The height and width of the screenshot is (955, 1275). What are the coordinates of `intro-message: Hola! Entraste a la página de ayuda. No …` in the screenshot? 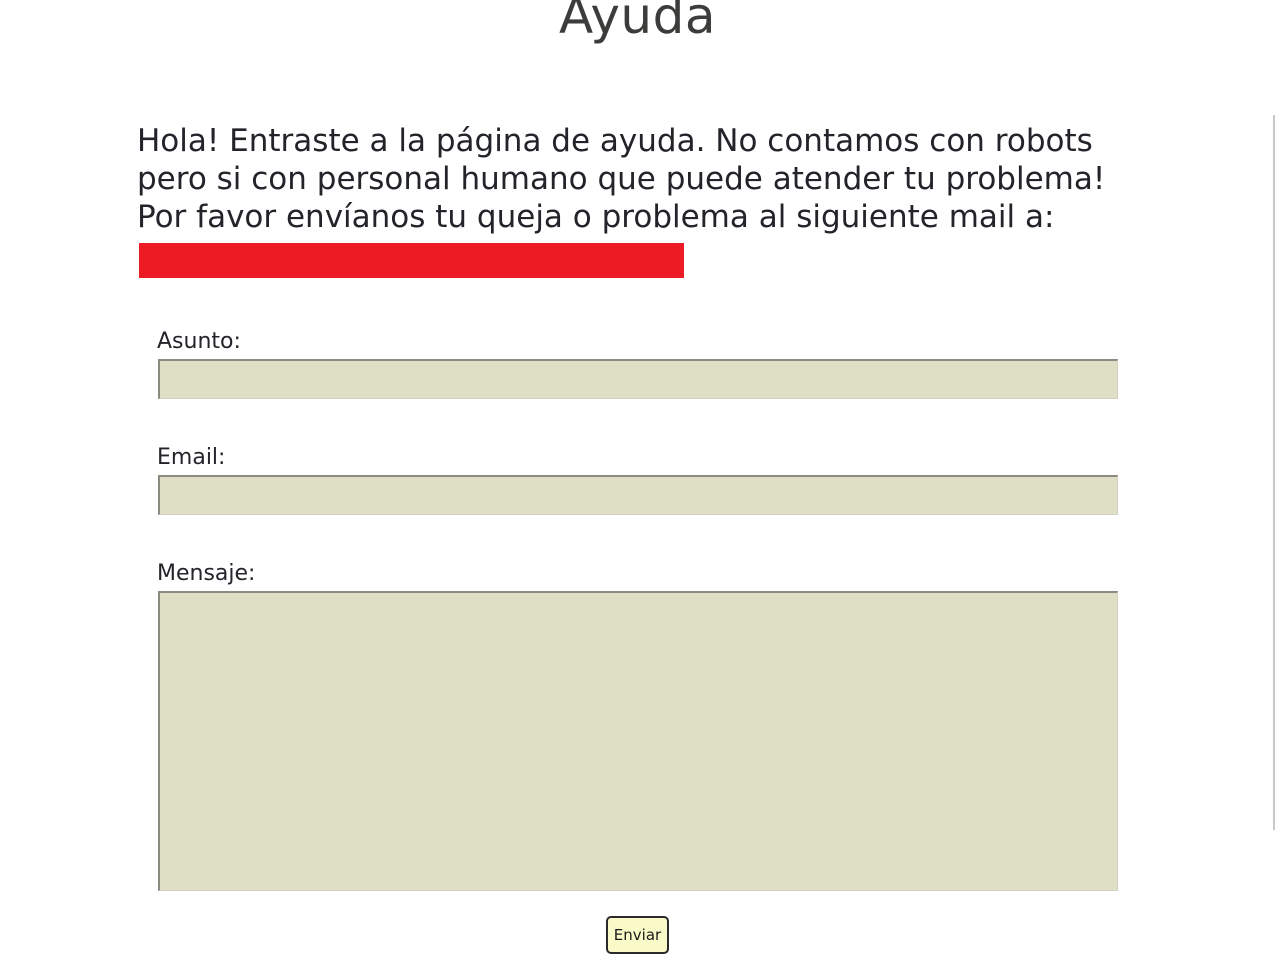 It's located at (621, 179).